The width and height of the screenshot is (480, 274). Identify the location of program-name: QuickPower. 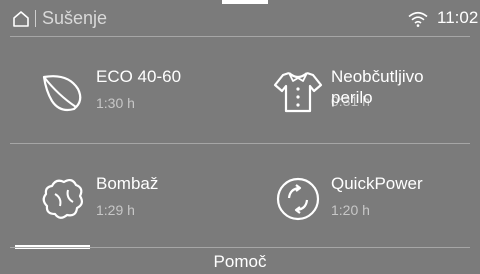
(377, 183).